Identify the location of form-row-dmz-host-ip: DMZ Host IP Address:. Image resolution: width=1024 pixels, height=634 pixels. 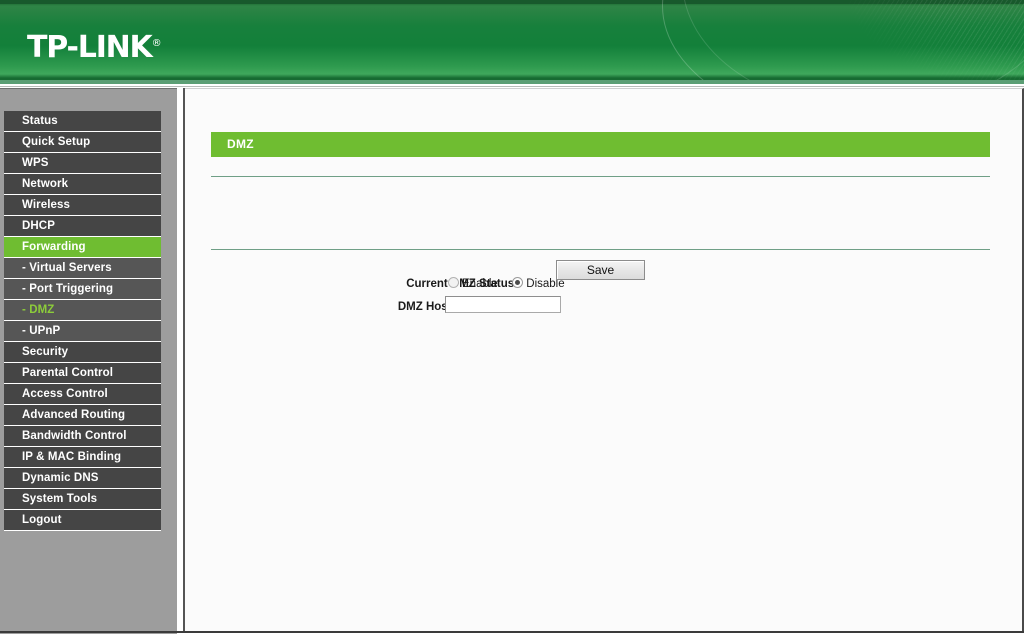
(604, 307).